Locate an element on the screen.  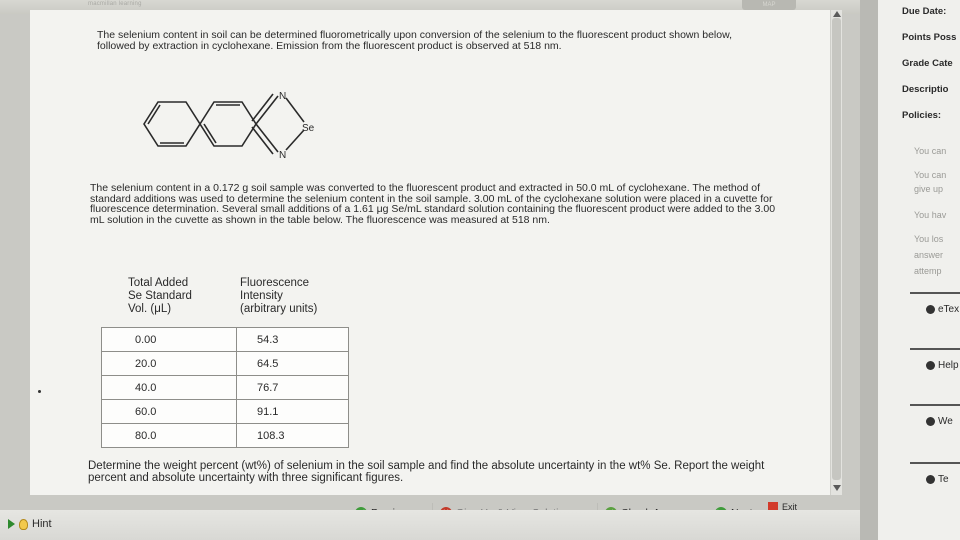
policies-label: Policies: is located at coordinates (922, 115).